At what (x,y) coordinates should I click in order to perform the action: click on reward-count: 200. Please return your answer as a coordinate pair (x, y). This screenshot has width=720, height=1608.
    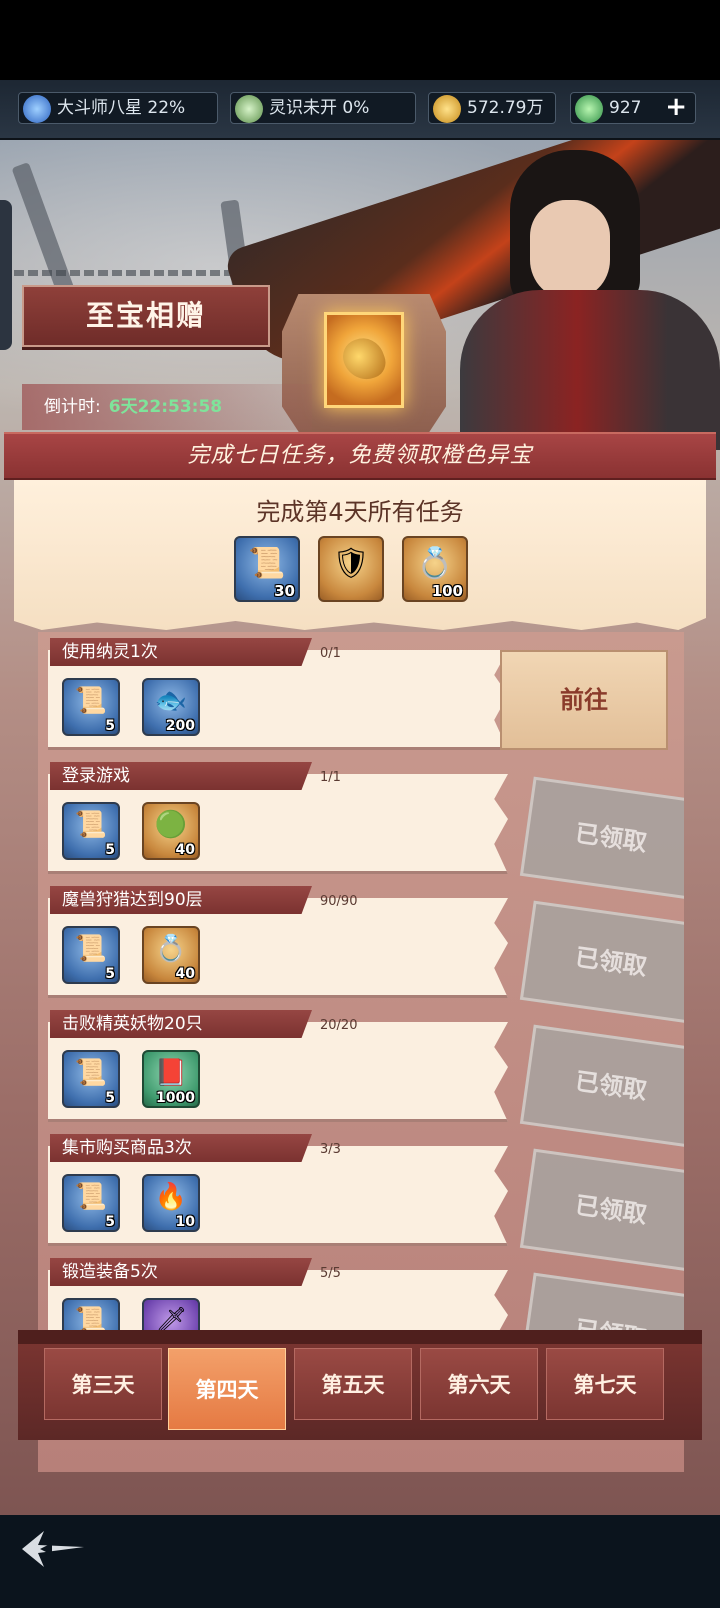
    Looking at the image, I should click on (180, 726).